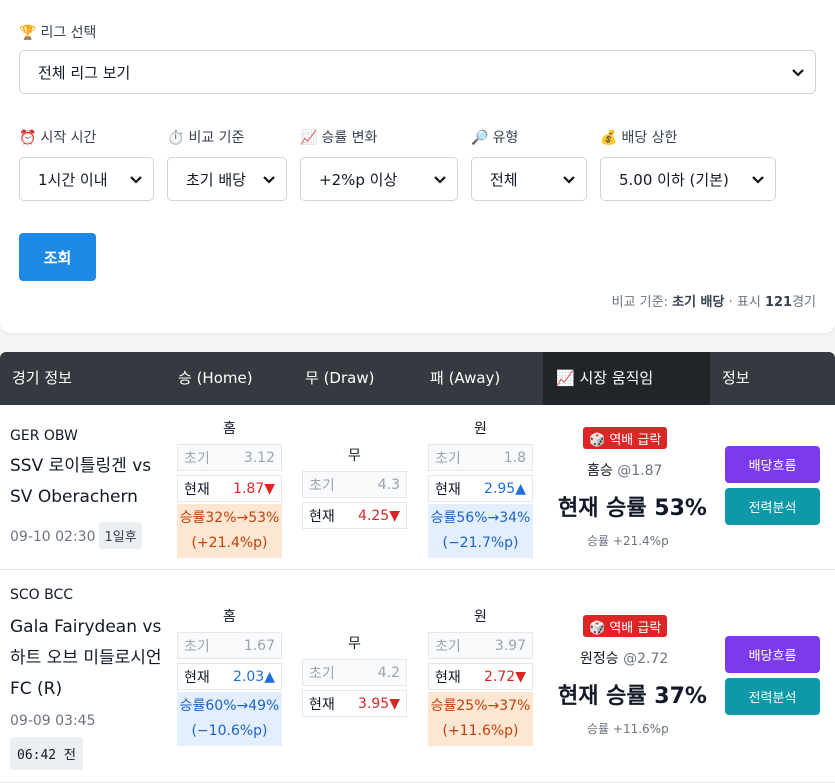 The height and width of the screenshot is (783, 835). What do you see at coordinates (86, 658) in the screenshot?
I see `match-teams: Gala Fairydean vs 하트 오브 미들로시언 FC (R)` at bounding box center [86, 658].